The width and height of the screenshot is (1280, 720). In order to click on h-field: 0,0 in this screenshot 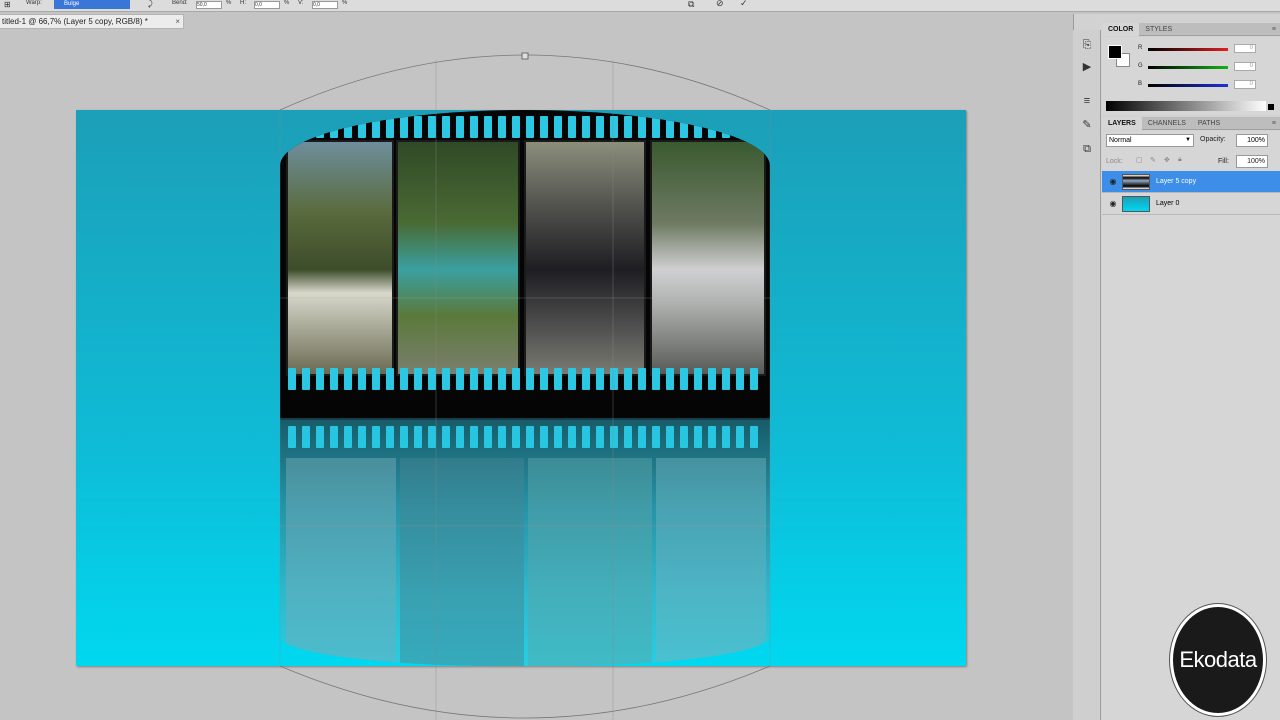, I will do `click(267, 5)`.